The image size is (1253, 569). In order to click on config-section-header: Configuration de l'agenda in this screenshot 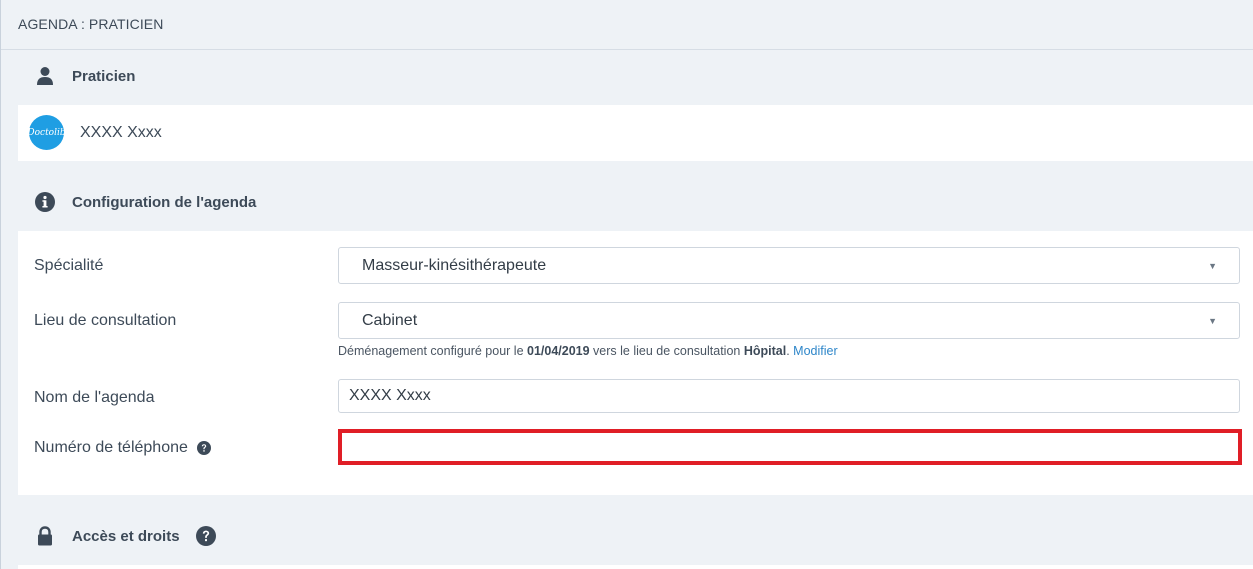, I will do `click(137, 202)`.